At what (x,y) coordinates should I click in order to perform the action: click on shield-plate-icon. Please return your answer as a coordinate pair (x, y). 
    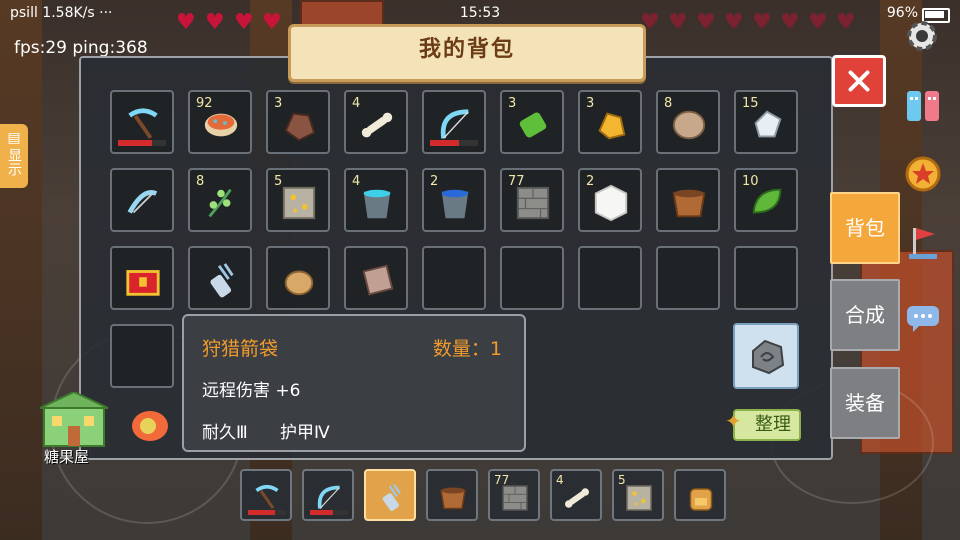
    Looking at the image, I should click on (378, 280).